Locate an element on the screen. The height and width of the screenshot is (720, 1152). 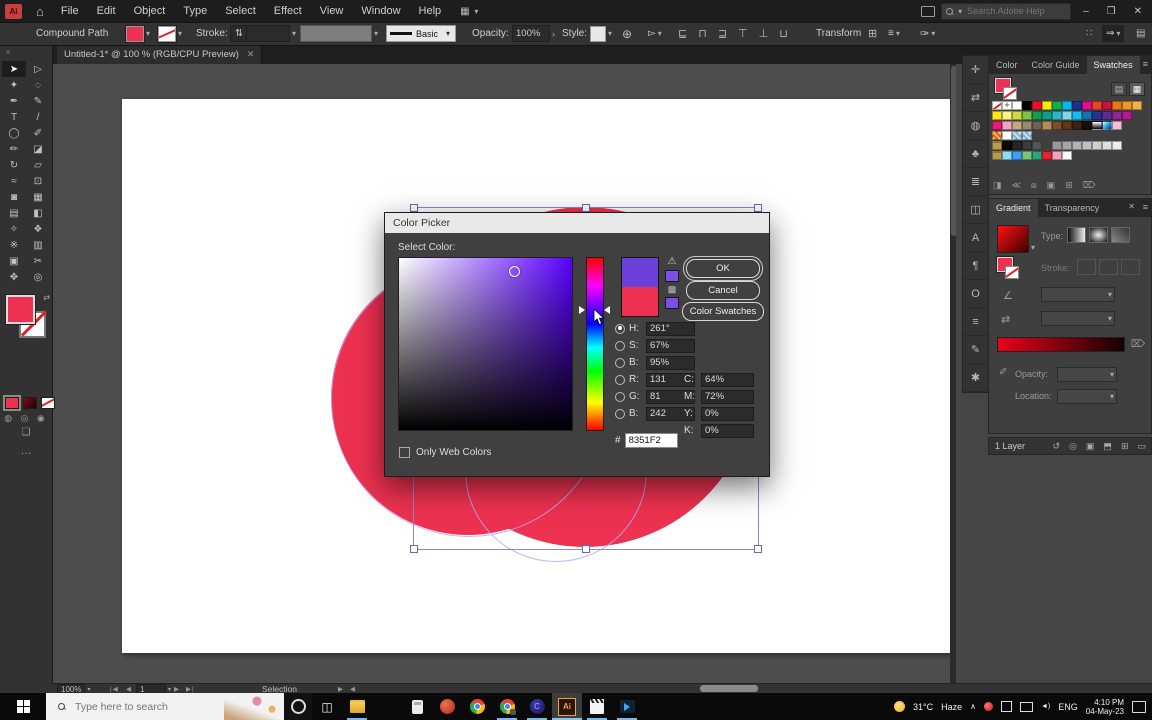
menu-window: Window is located at coordinates (380, 11).